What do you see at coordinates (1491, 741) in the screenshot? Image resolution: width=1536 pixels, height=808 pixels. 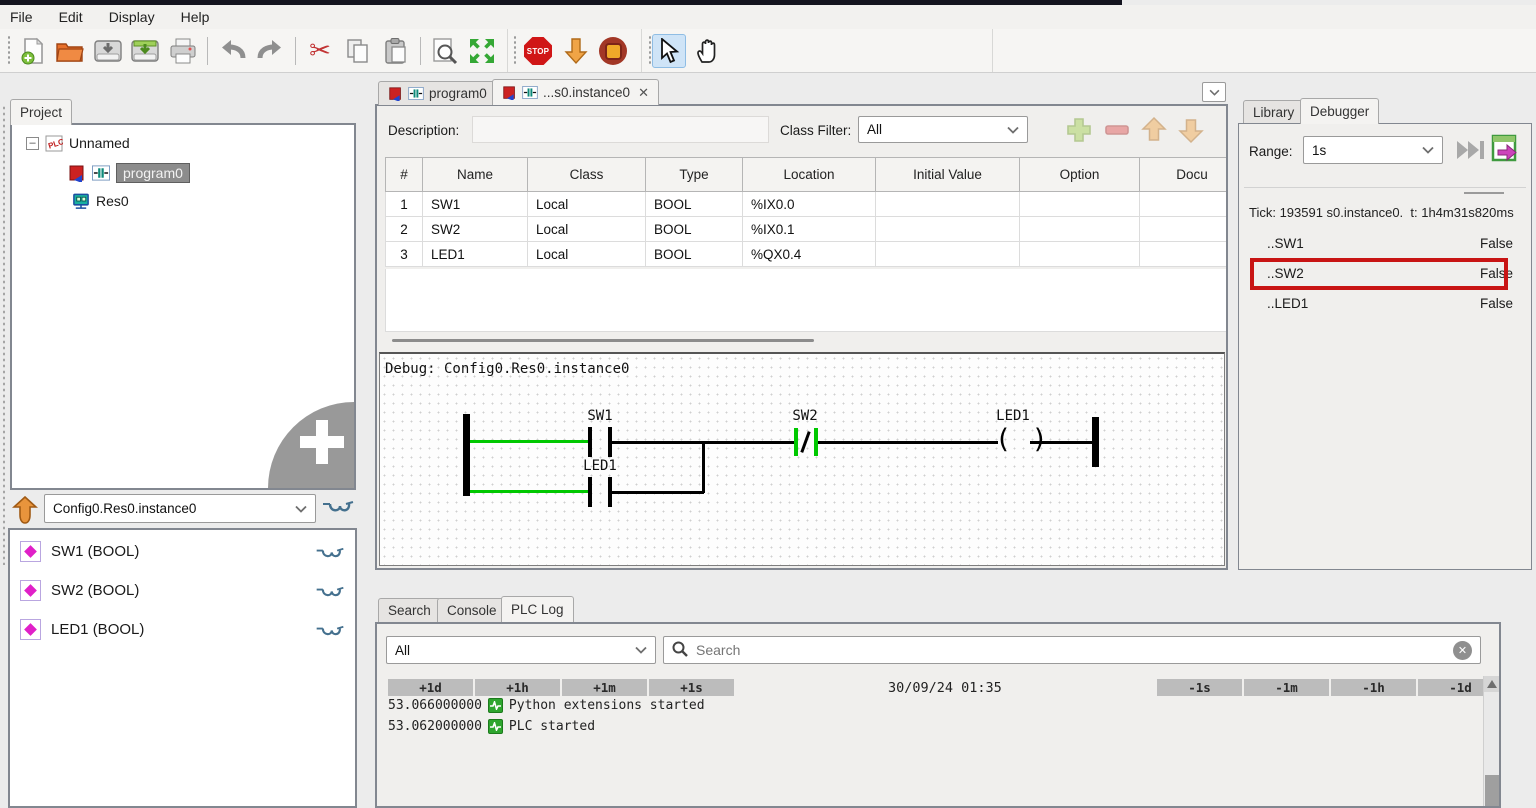 I see `log-scrollbar` at bounding box center [1491, 741].